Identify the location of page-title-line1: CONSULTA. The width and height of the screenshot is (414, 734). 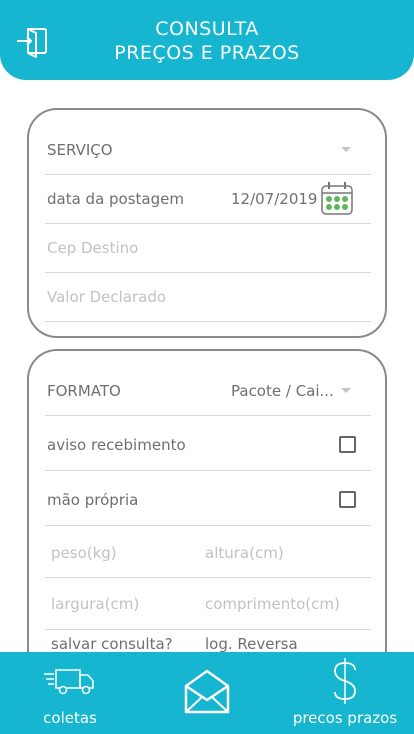
(207, 29).